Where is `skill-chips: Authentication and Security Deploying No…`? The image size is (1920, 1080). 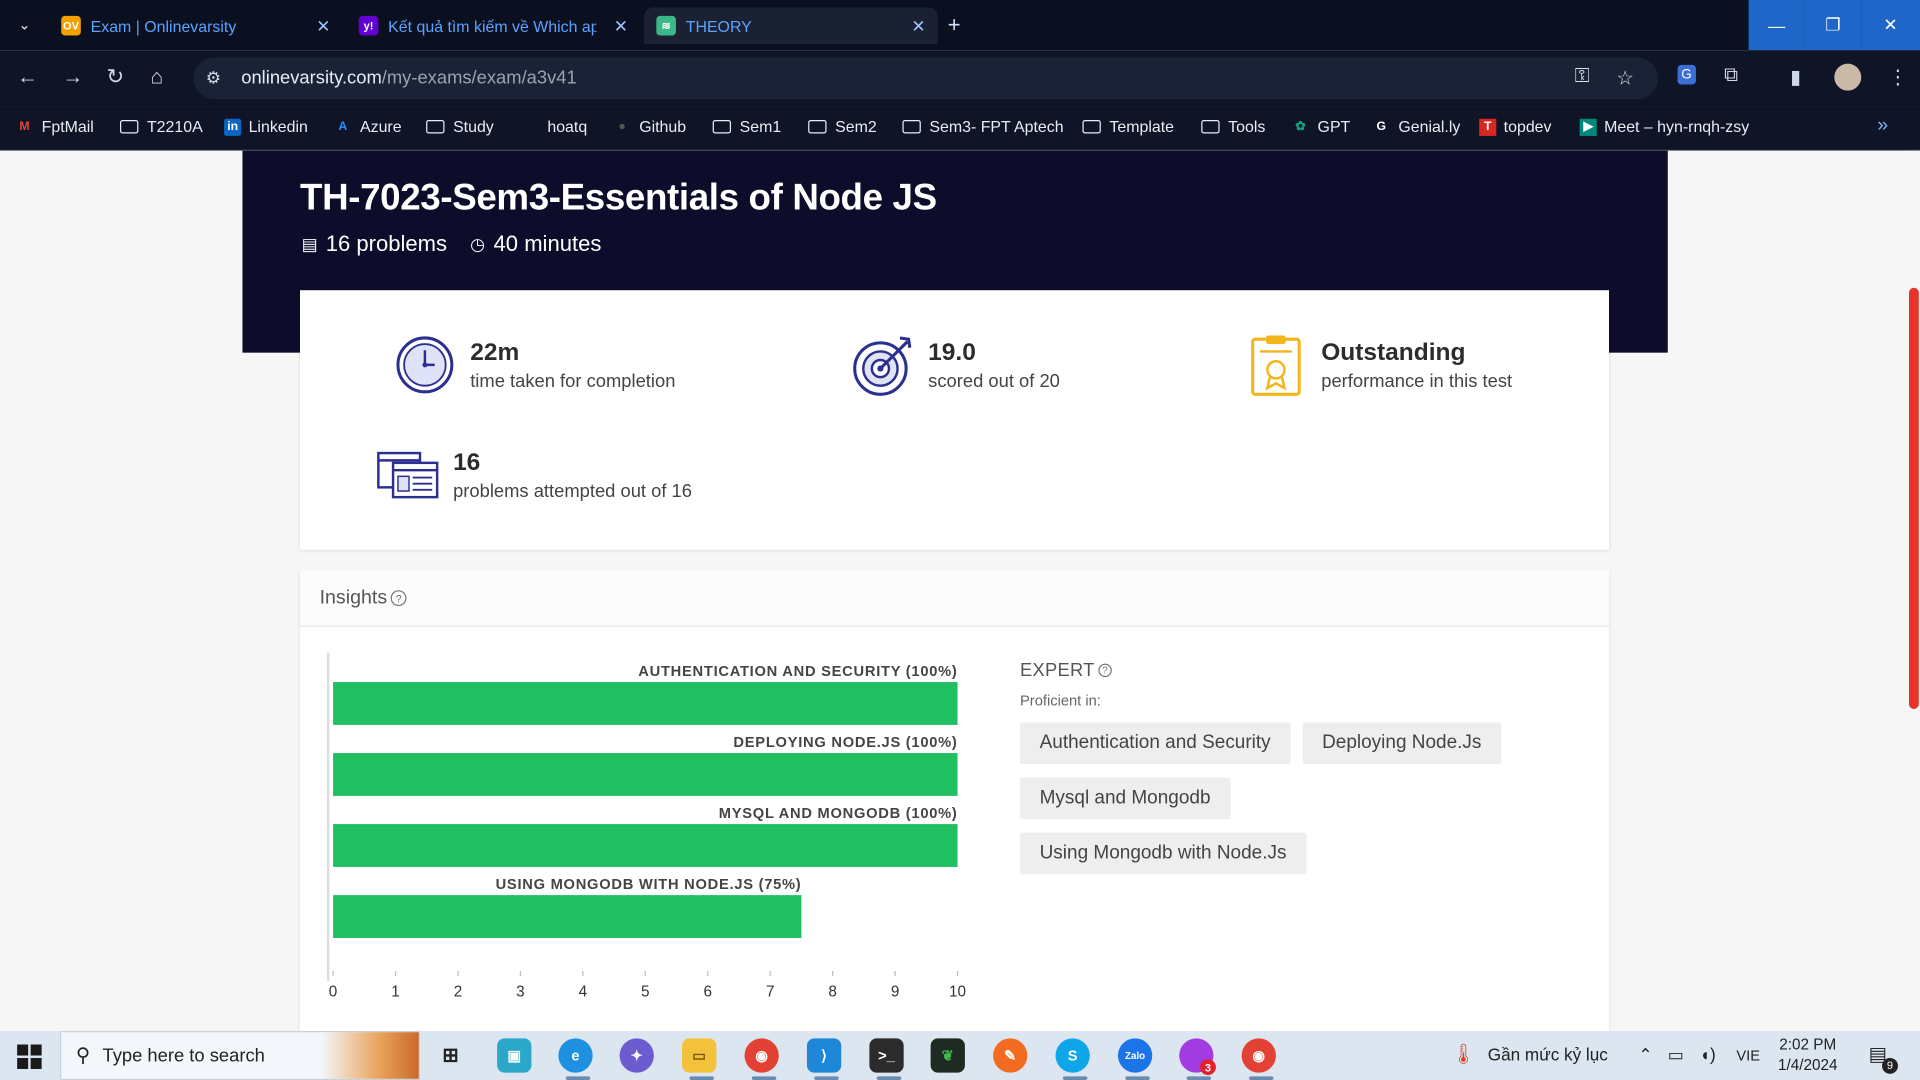 skill-chips: Authentication and Security Deploying No… is located at coordinates (1277, 804).